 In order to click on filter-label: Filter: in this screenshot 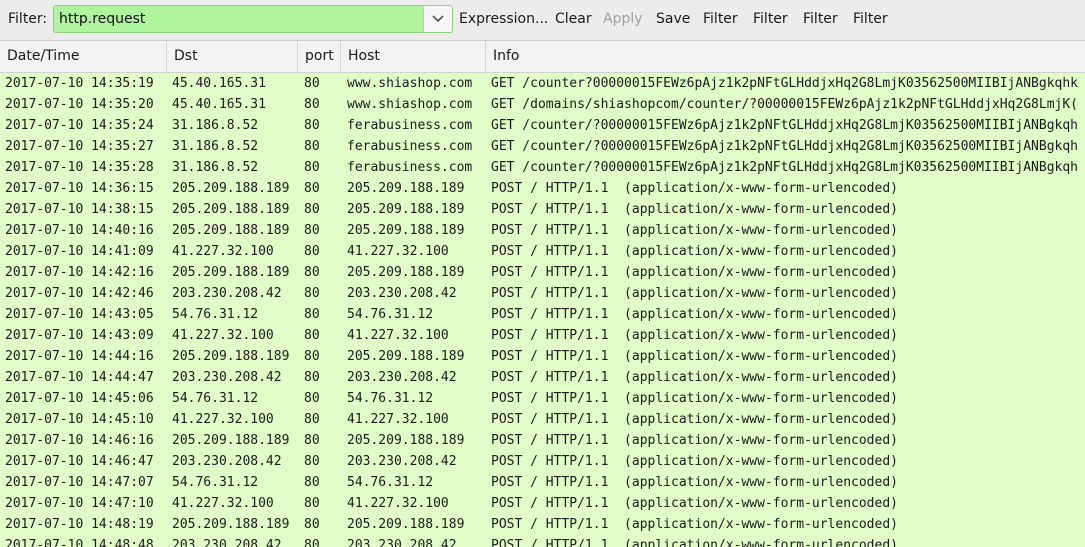, I will do `click(28, 19)`.